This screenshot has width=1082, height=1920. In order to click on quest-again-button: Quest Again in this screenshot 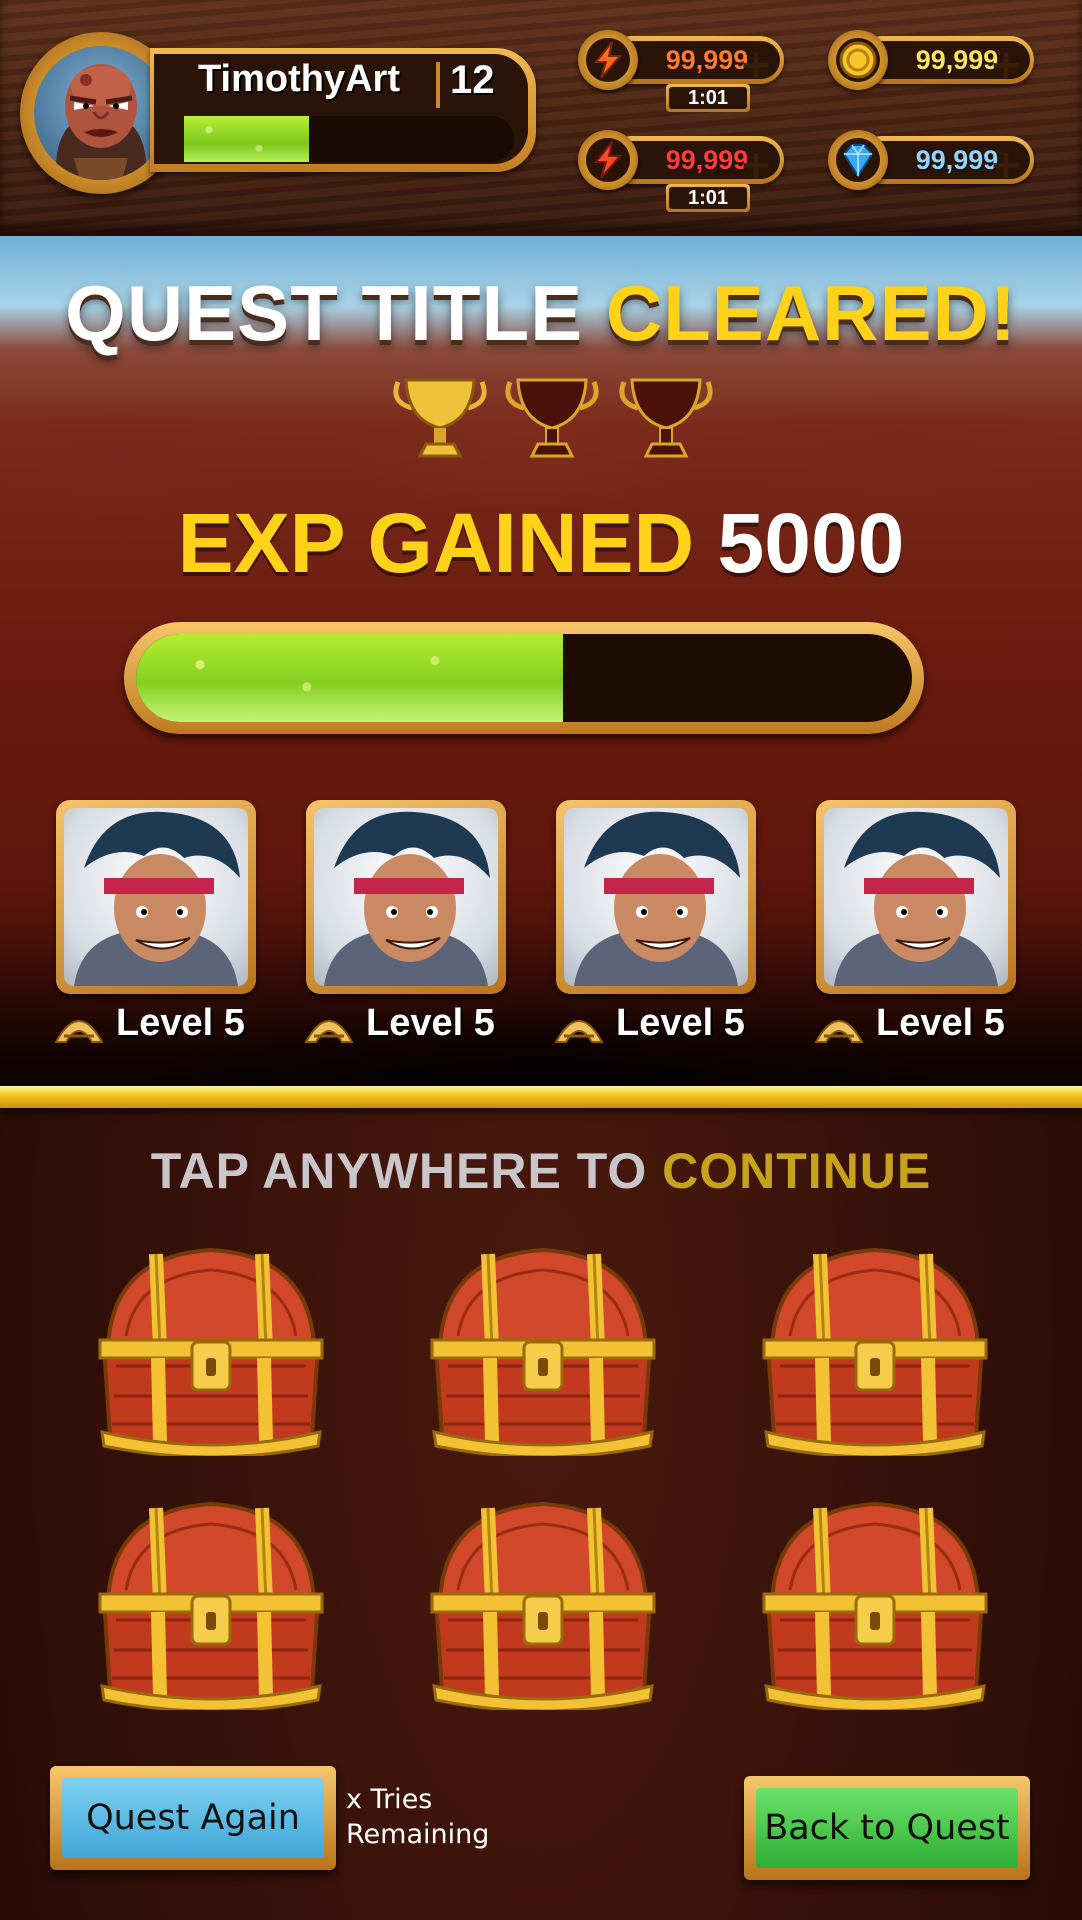, I will do `click(193, 1818)`.